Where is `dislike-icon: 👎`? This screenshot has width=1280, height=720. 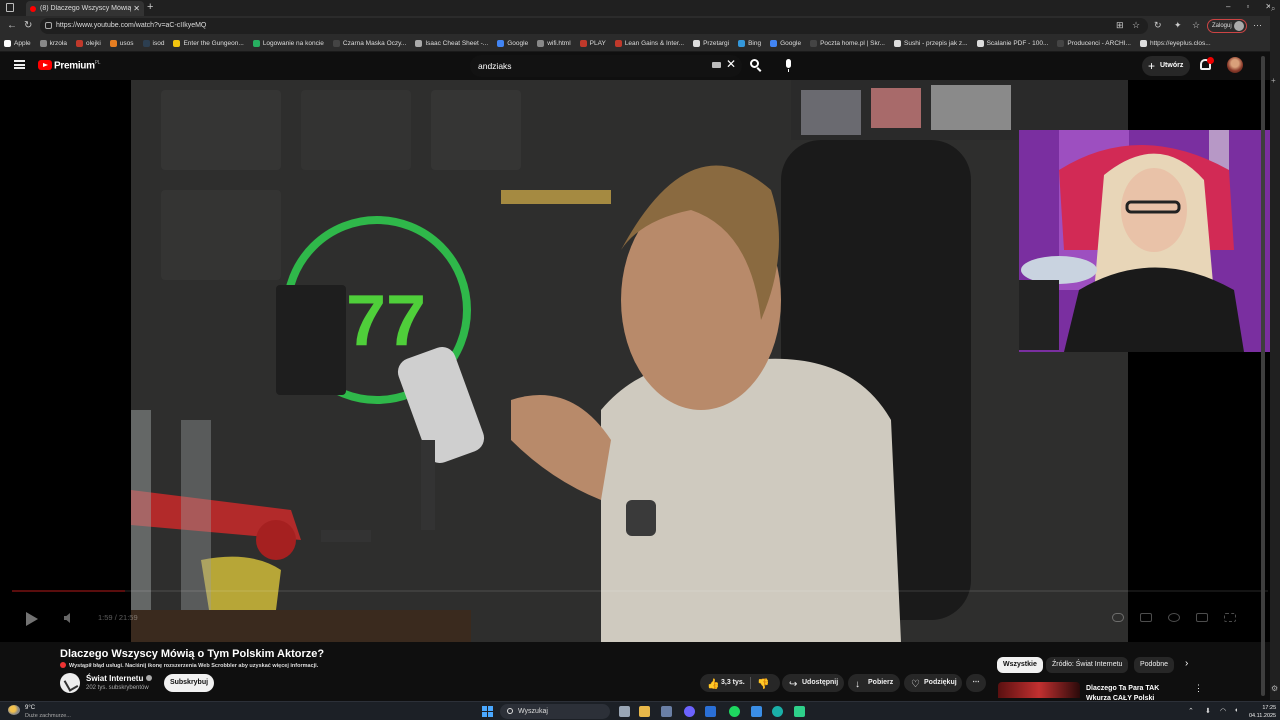
dislike-icon: 👎 is located at coordinates (763, 685).